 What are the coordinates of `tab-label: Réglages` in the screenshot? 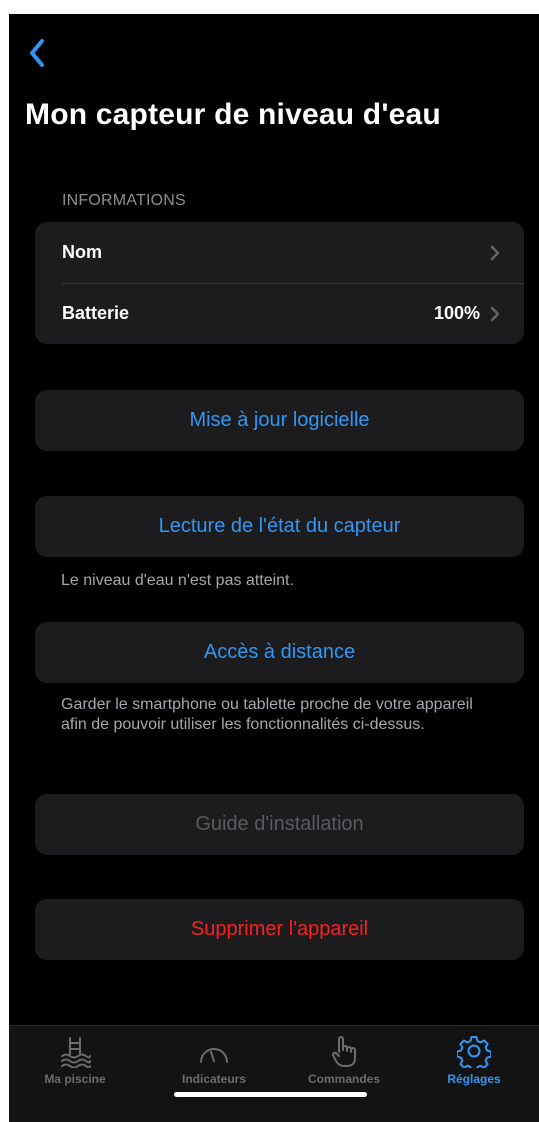 It's located at (474, 1079).